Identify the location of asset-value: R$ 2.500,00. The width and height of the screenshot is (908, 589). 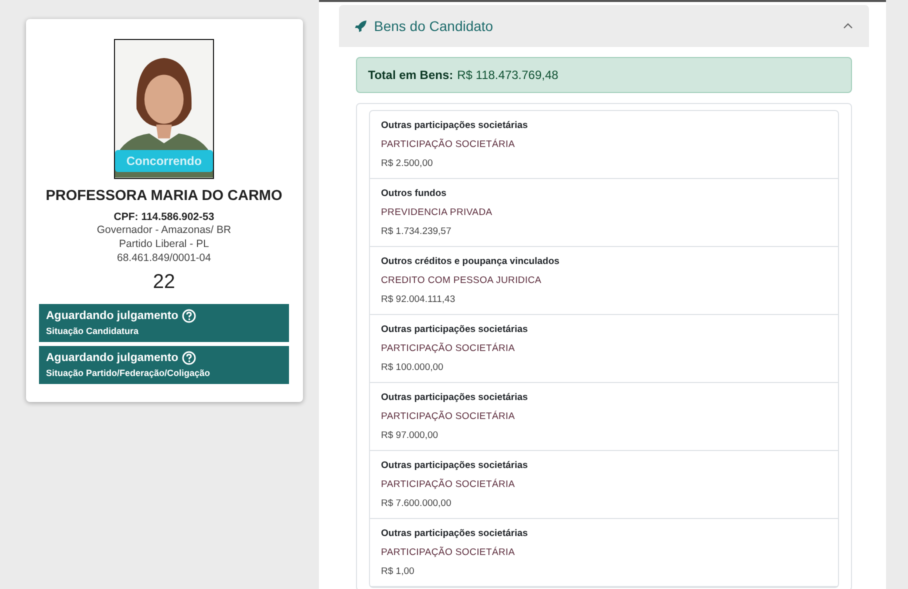
(407, 163).